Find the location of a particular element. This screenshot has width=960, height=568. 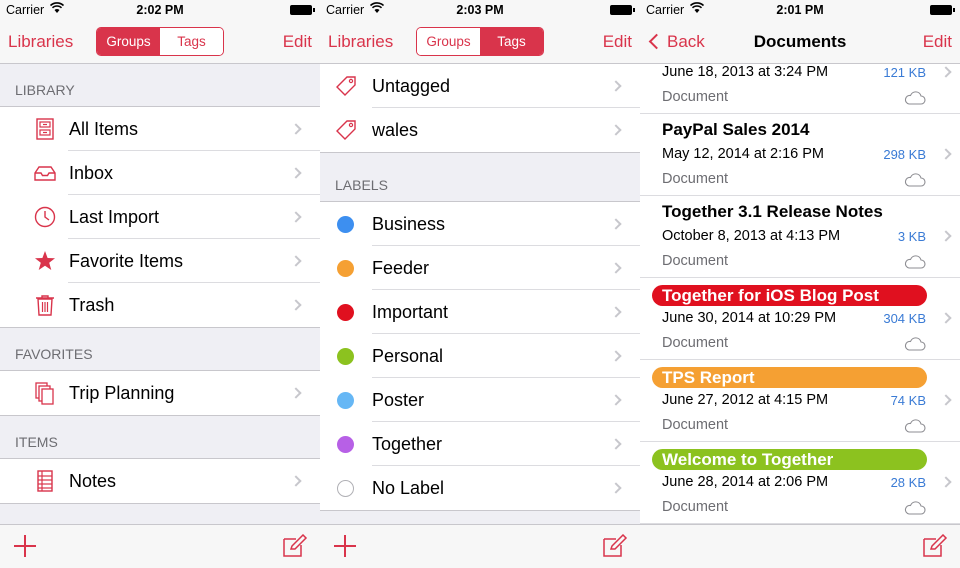

section-header-library: LIBRARY is located at coordinates (45, 90).